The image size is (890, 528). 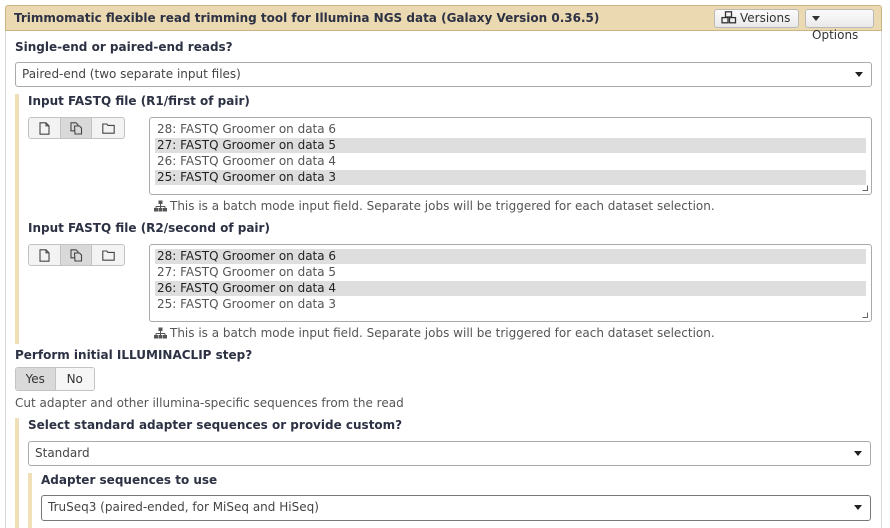 I want to click on paired-section-bar, so click(x=17, y=219).